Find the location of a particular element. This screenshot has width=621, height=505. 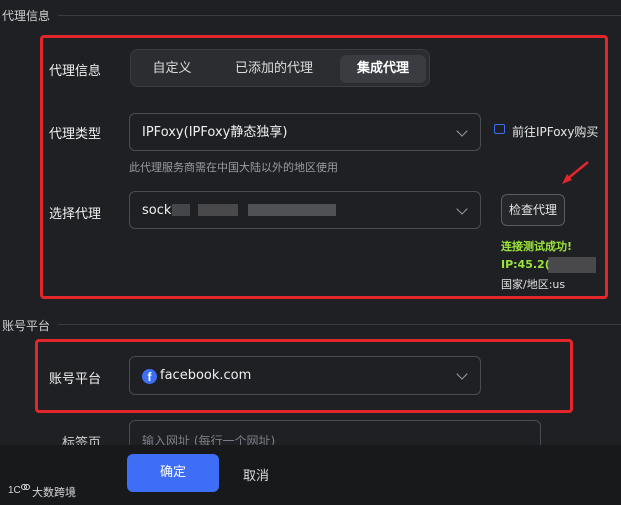

select-proxy-label: 选择代理 is located at coordinates (75, 214).